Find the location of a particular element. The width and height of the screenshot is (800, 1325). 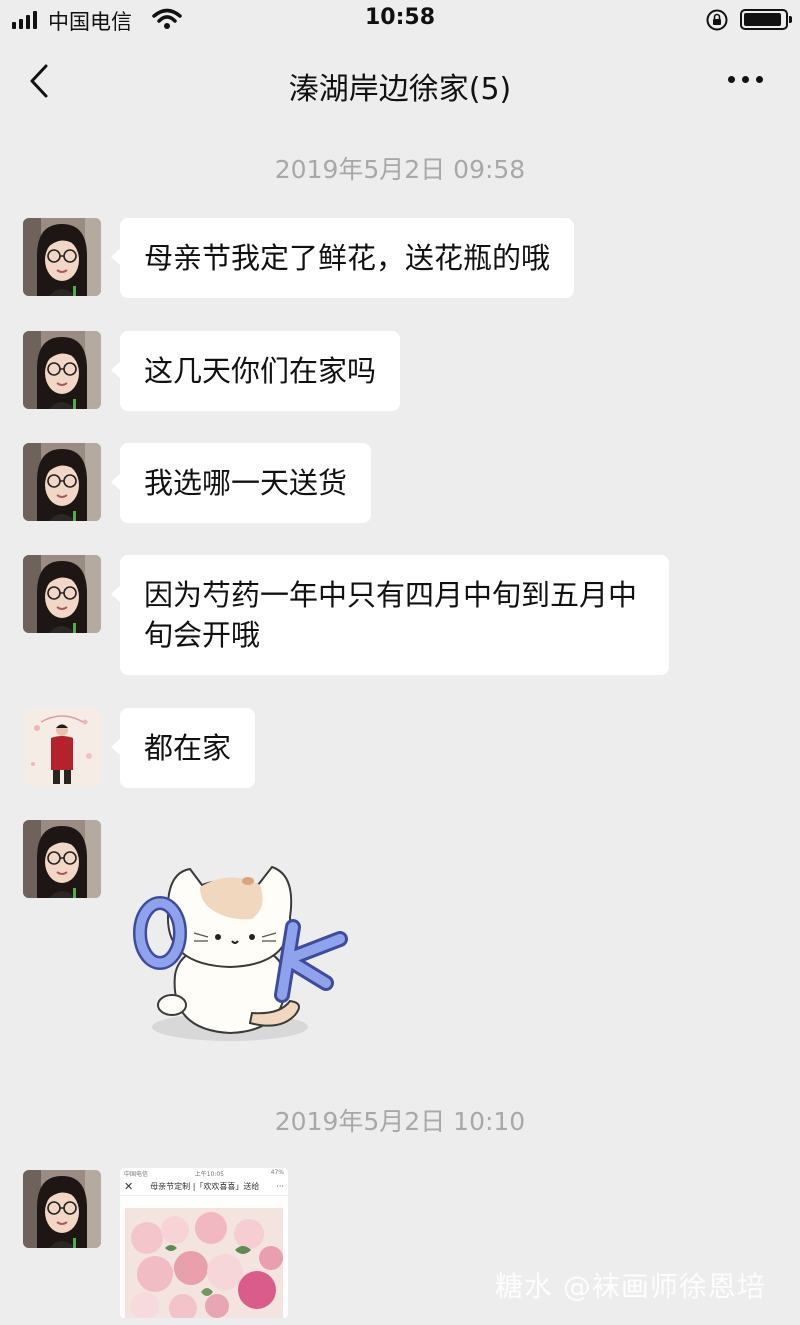

shared-screenshot-message: 中国电信 上午10:05 47% ✕ 母亲节定制 |「欢欢喜喜」送给 ··· is located at coordinates (204, 1243).